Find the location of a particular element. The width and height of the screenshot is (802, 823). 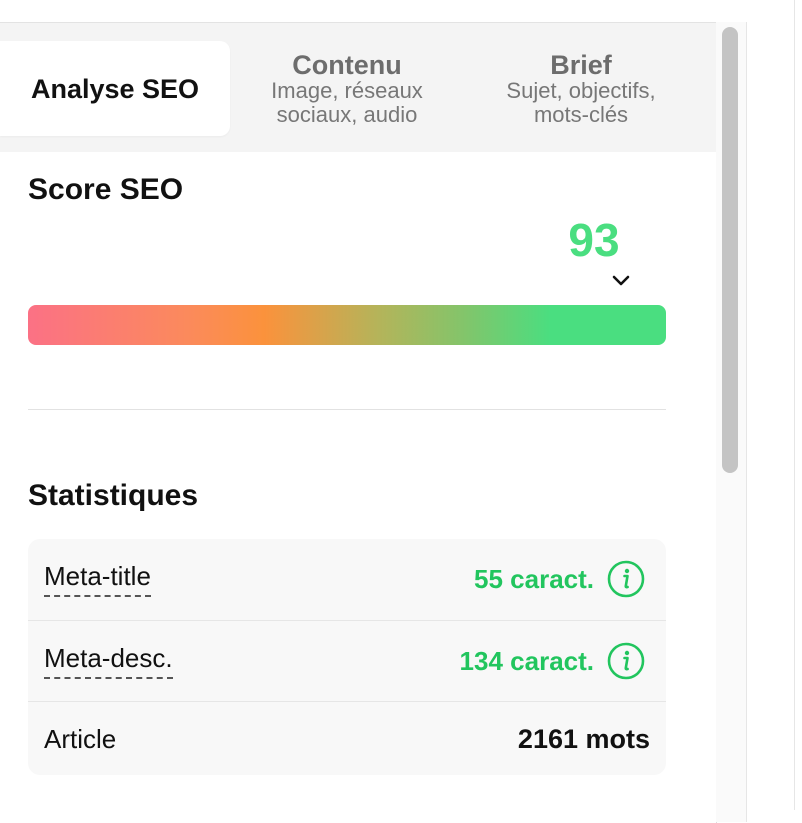

tab-contenu-label: Contenu is located at coordinates (347, 64).